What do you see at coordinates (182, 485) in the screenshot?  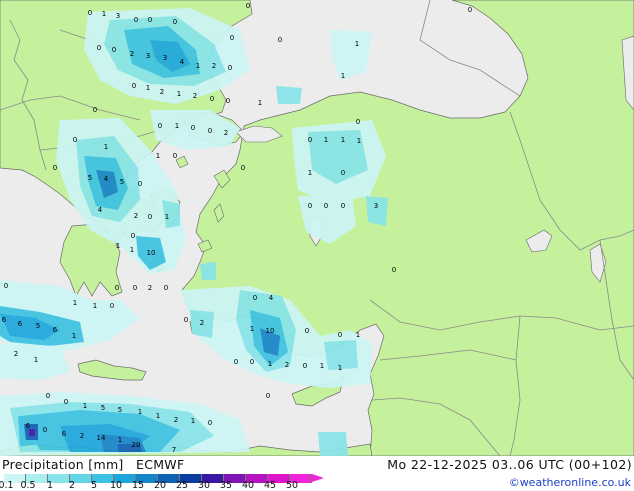 I see `scale-tick-label: 25` at bounding box center [182, 485].